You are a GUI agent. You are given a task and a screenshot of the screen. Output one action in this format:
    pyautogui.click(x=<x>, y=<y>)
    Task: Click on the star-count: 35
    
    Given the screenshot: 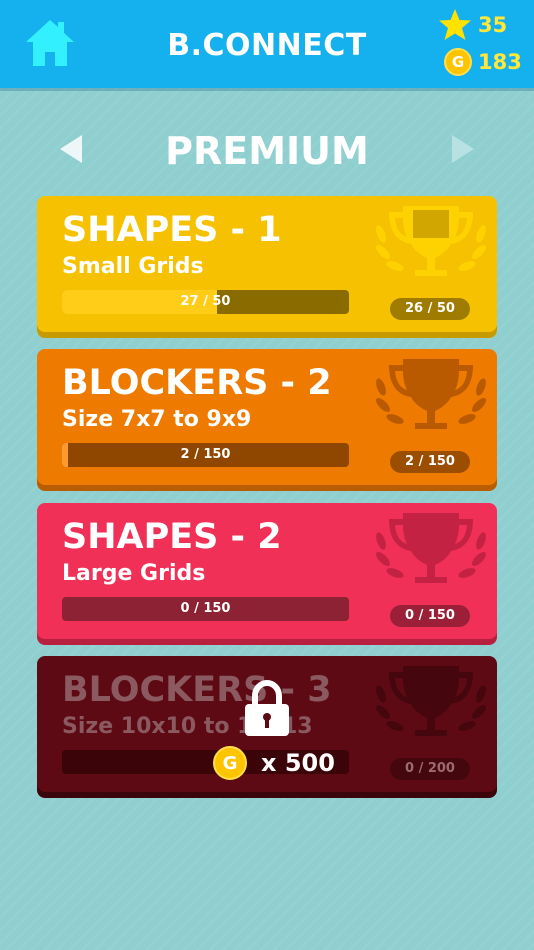 What is the action you would take?
    pyautogui.click(x=493, y=25)
    